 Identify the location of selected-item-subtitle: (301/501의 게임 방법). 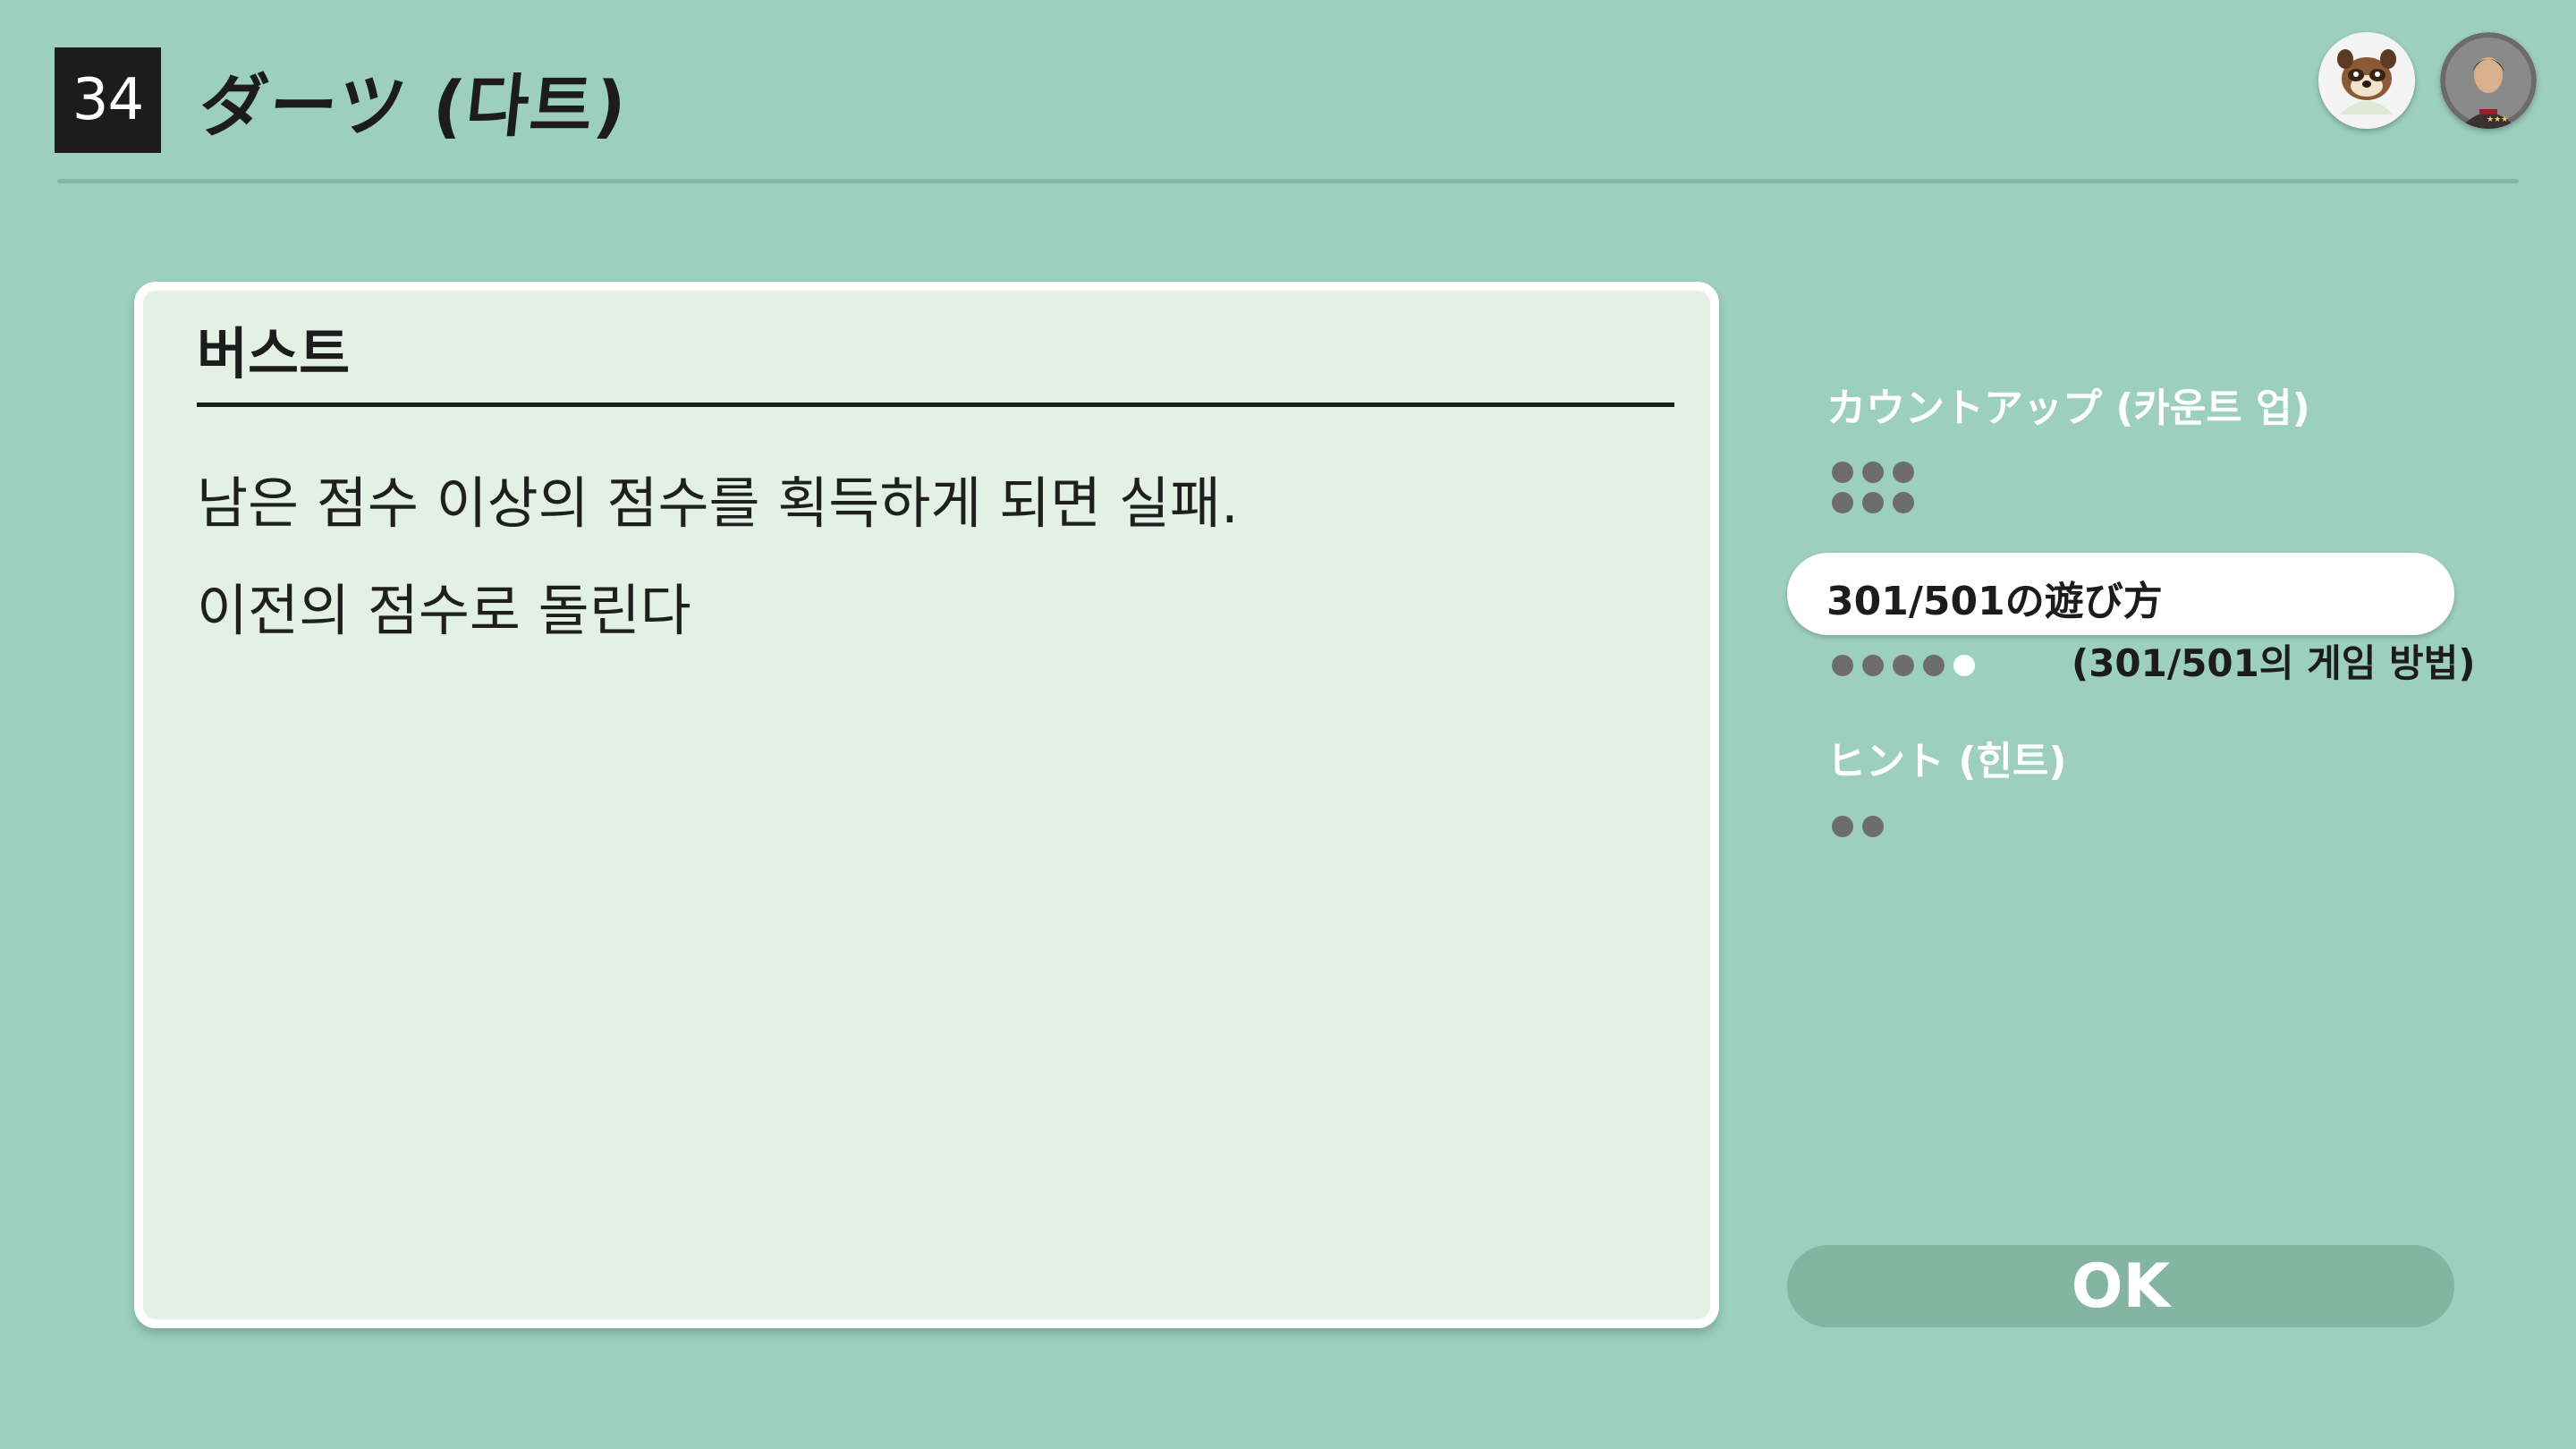
(2274, 663).